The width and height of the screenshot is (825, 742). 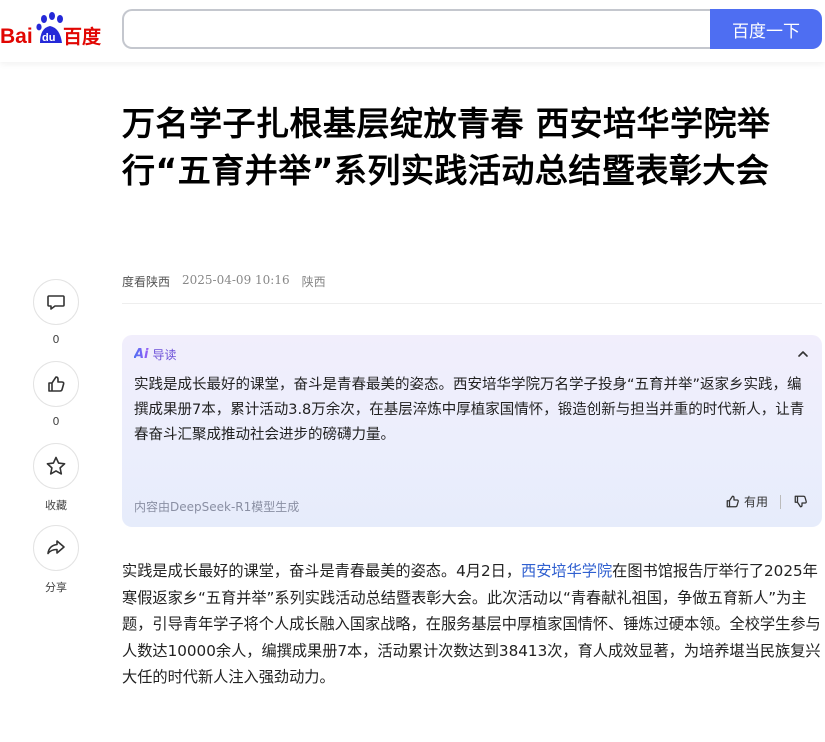 I want to click on college-link: 西安培华学院, so click(x=566, y=571).